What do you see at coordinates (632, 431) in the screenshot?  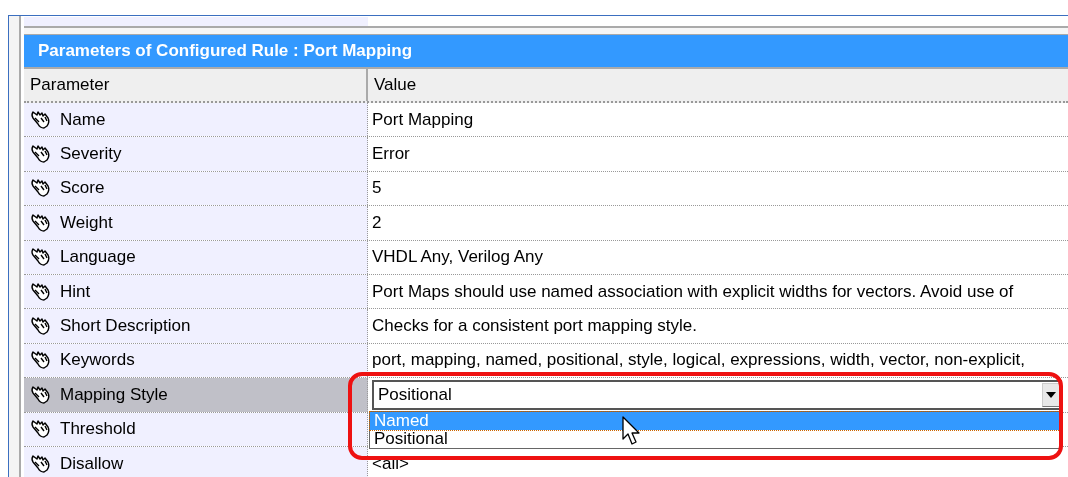 I see `mouse-pointer-icon` at bounding box center [632, 431].